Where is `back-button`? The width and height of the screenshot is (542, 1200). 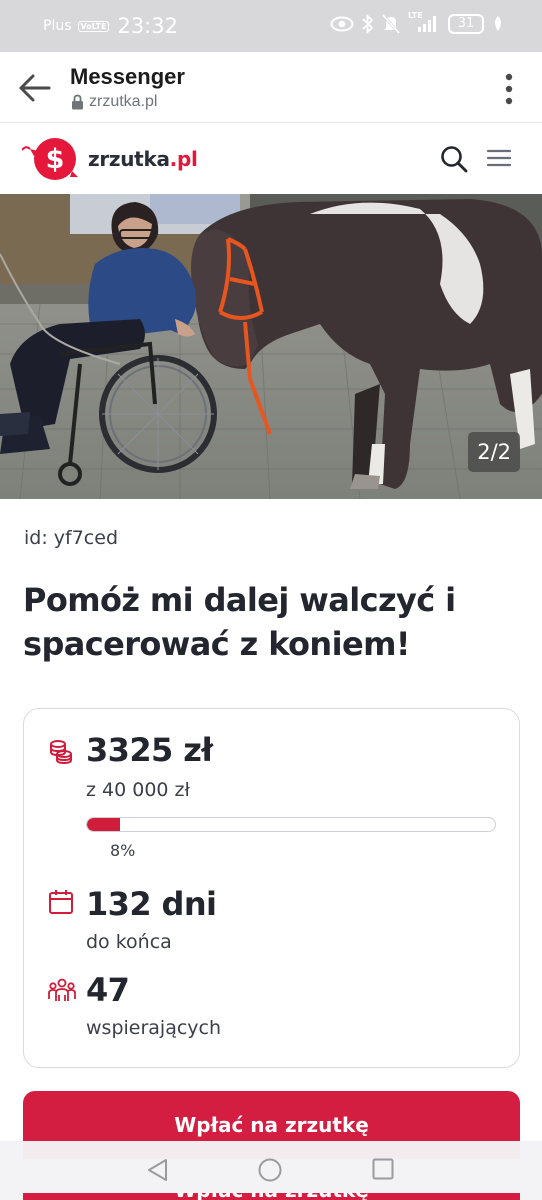 back-button is located at coordinates (35, 88).